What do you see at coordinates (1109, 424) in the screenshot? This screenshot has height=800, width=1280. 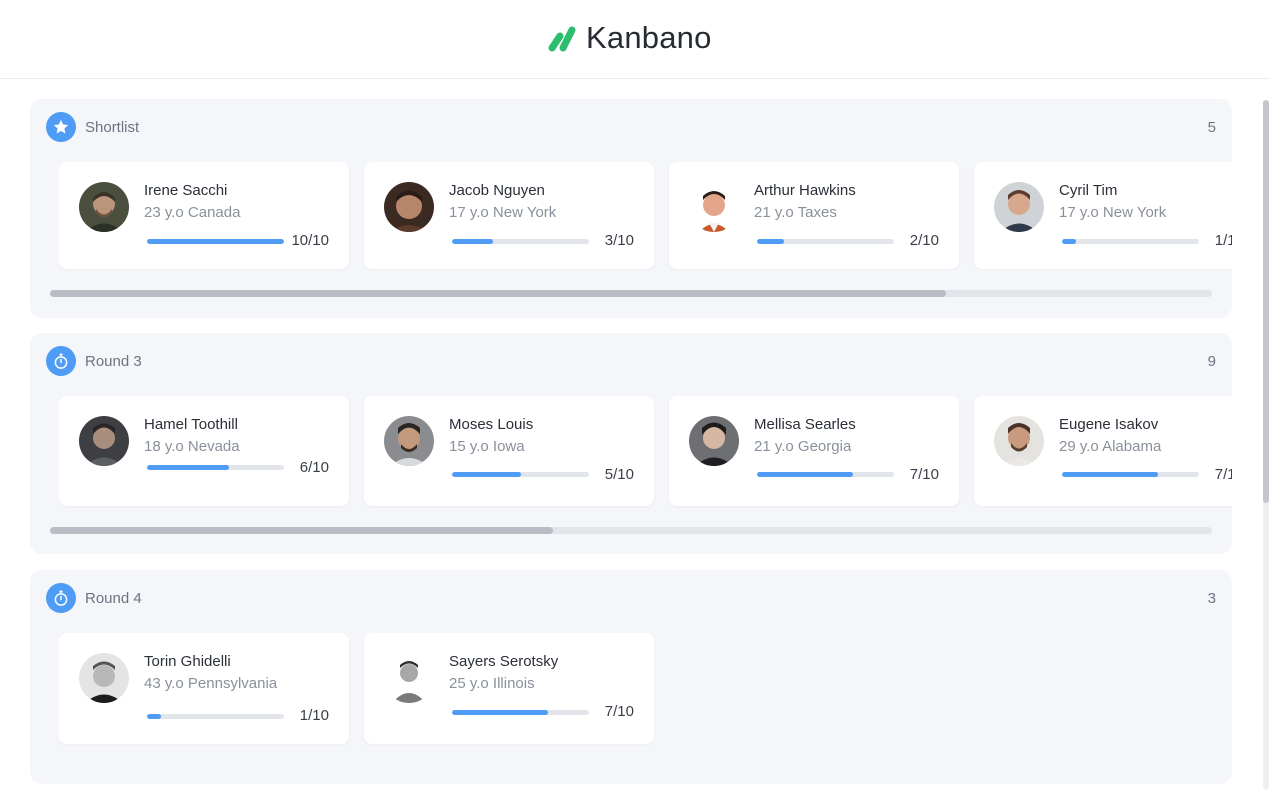 I see `candidate-name: Eugene Isakov` at bounding box center [1109, 424].